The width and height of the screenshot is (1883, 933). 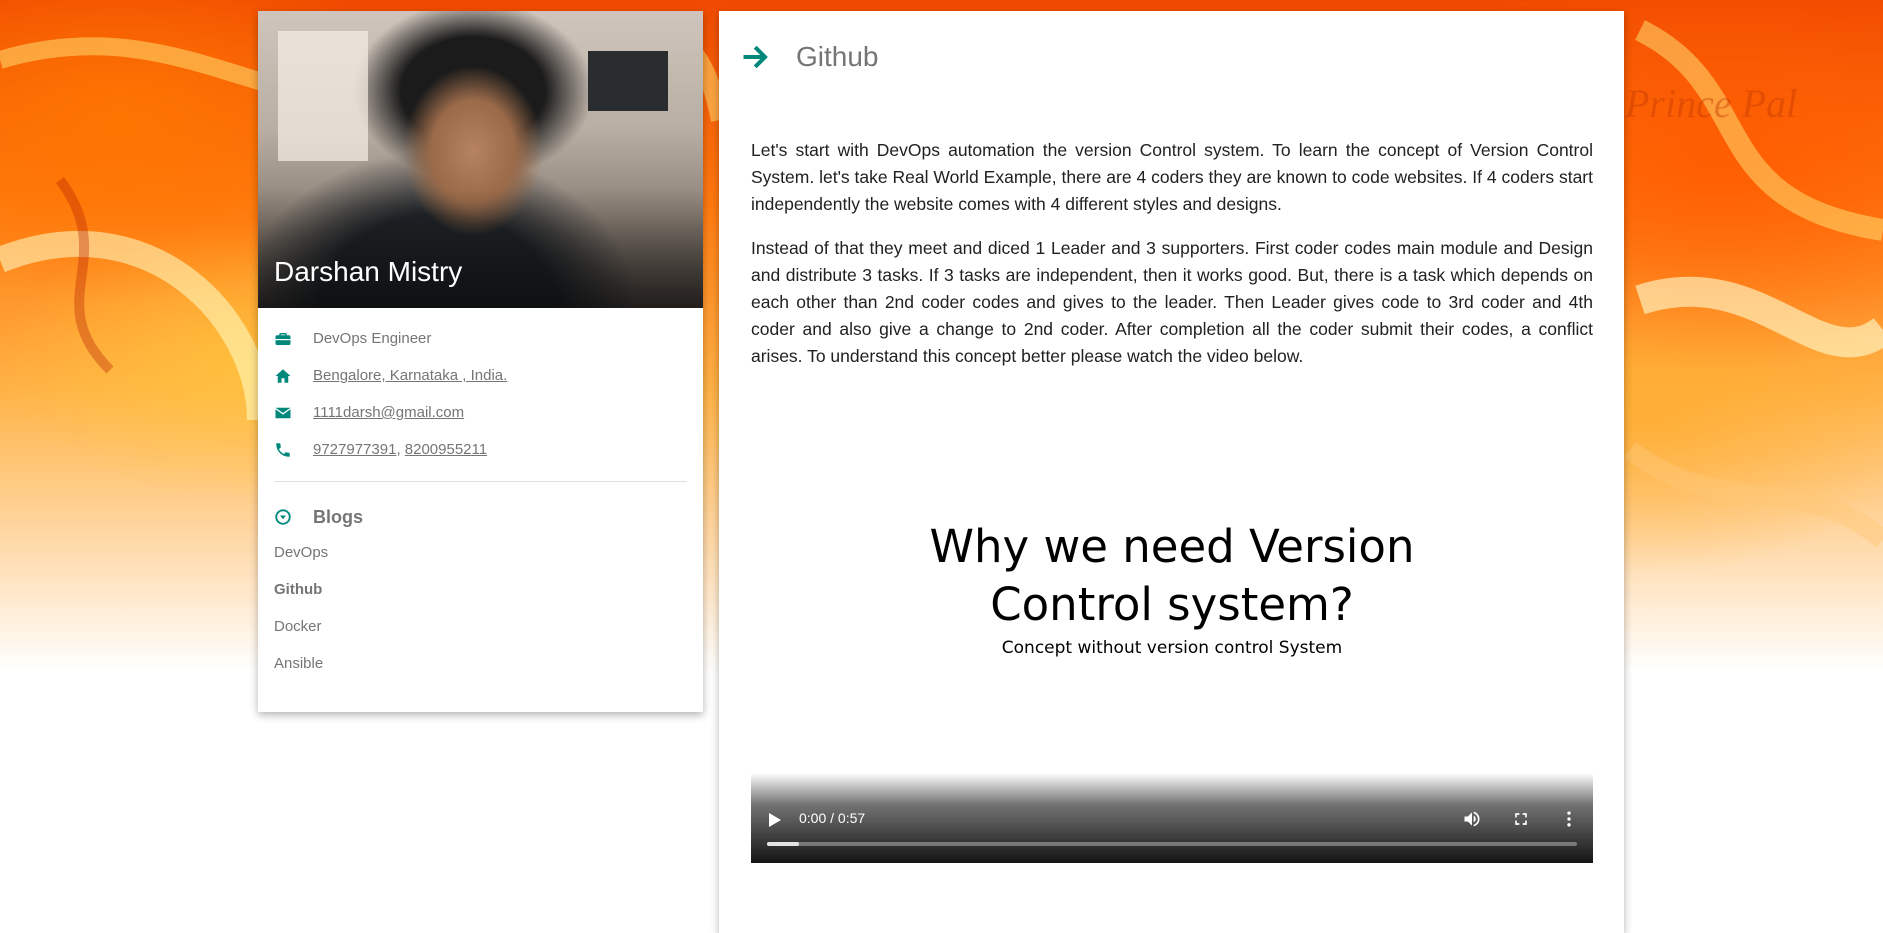 I want to click on video-progress-bar, so click(x=1172, y=844).